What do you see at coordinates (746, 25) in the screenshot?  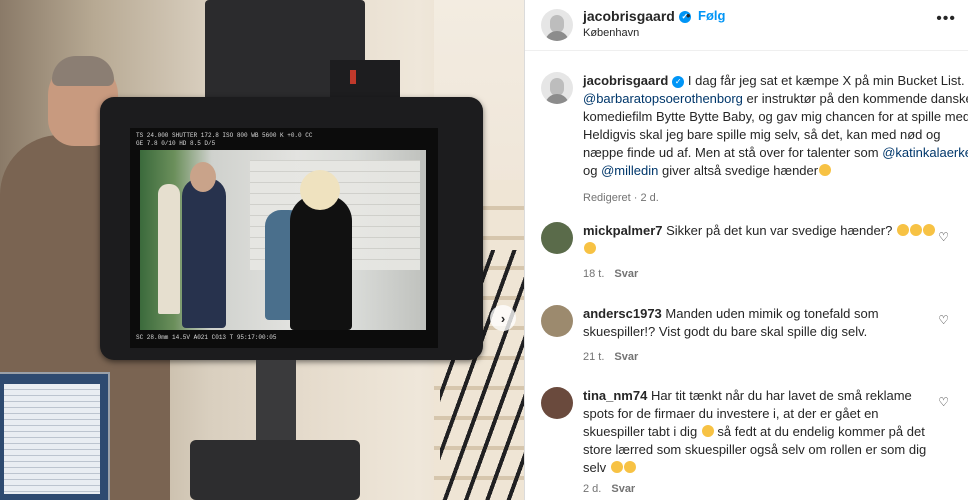 I see `post-header: jacobrisgaard ✓ • Følg København •••` at bounding box center [746, 25].